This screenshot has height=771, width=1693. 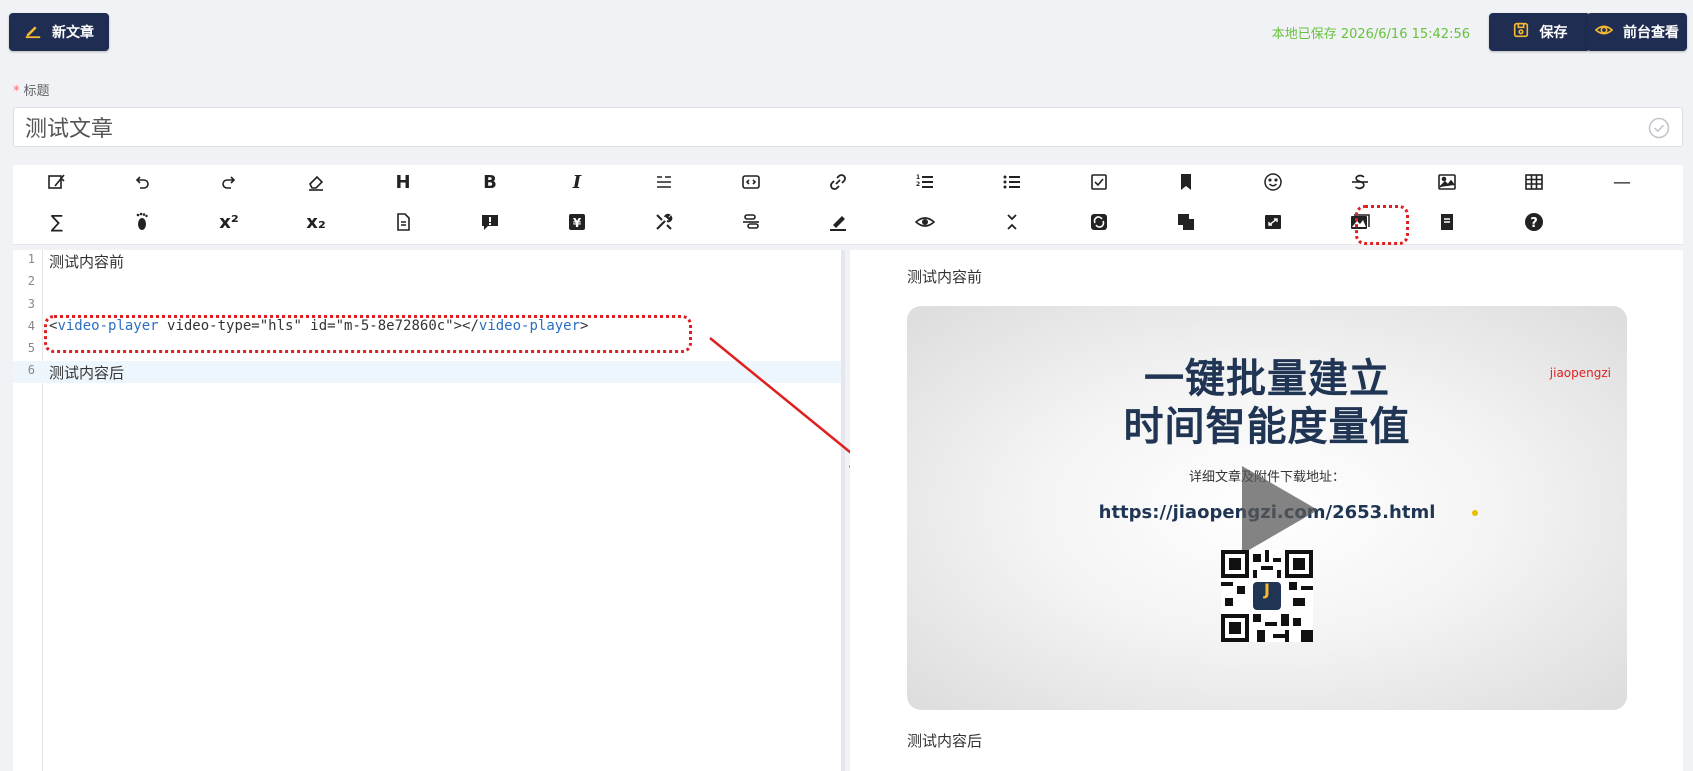 I want to click on collapse-icon, so click(x=1012, y=222).